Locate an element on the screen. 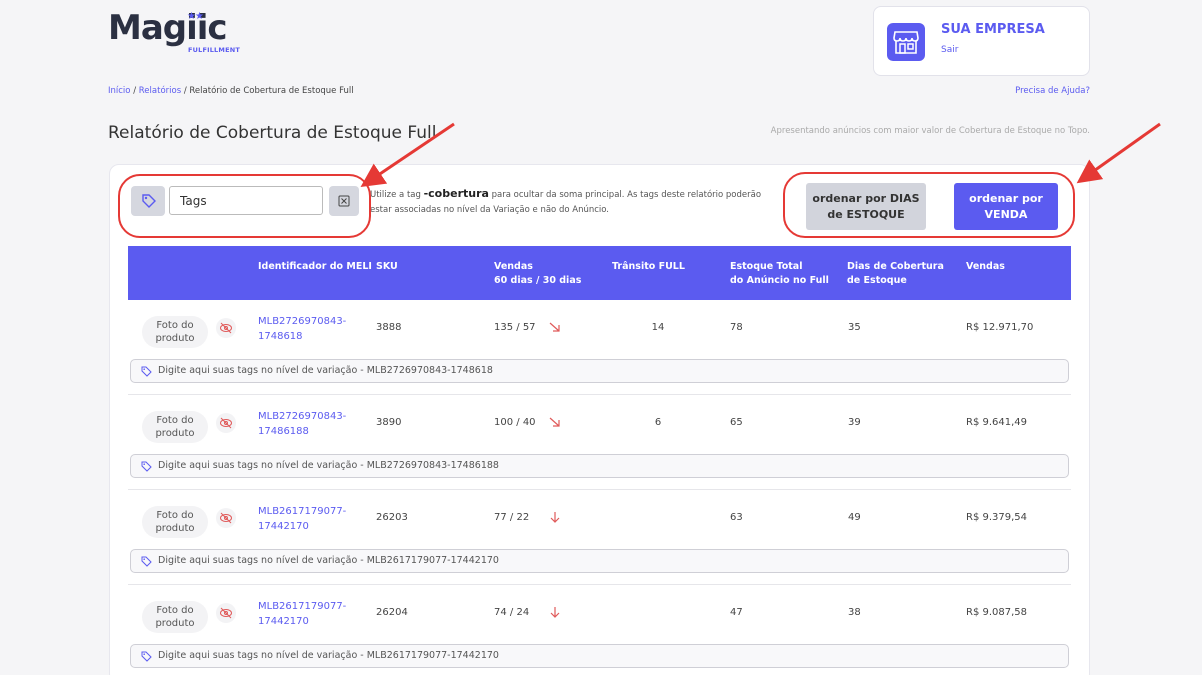 The width and height of the screenshot is (1202, 675). annotation-arrow-right is located at coordinates (1118, 153).